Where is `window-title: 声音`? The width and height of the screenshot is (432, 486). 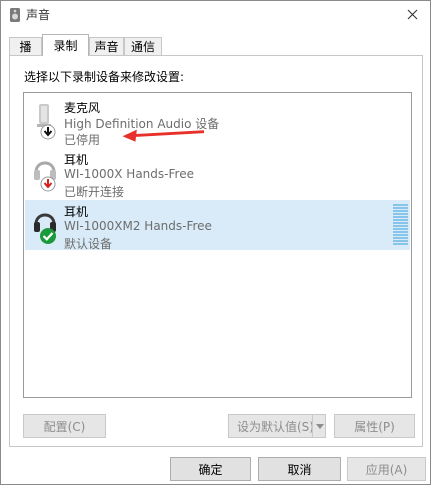 window-title: 声音 is located at coordinates (38, 15).